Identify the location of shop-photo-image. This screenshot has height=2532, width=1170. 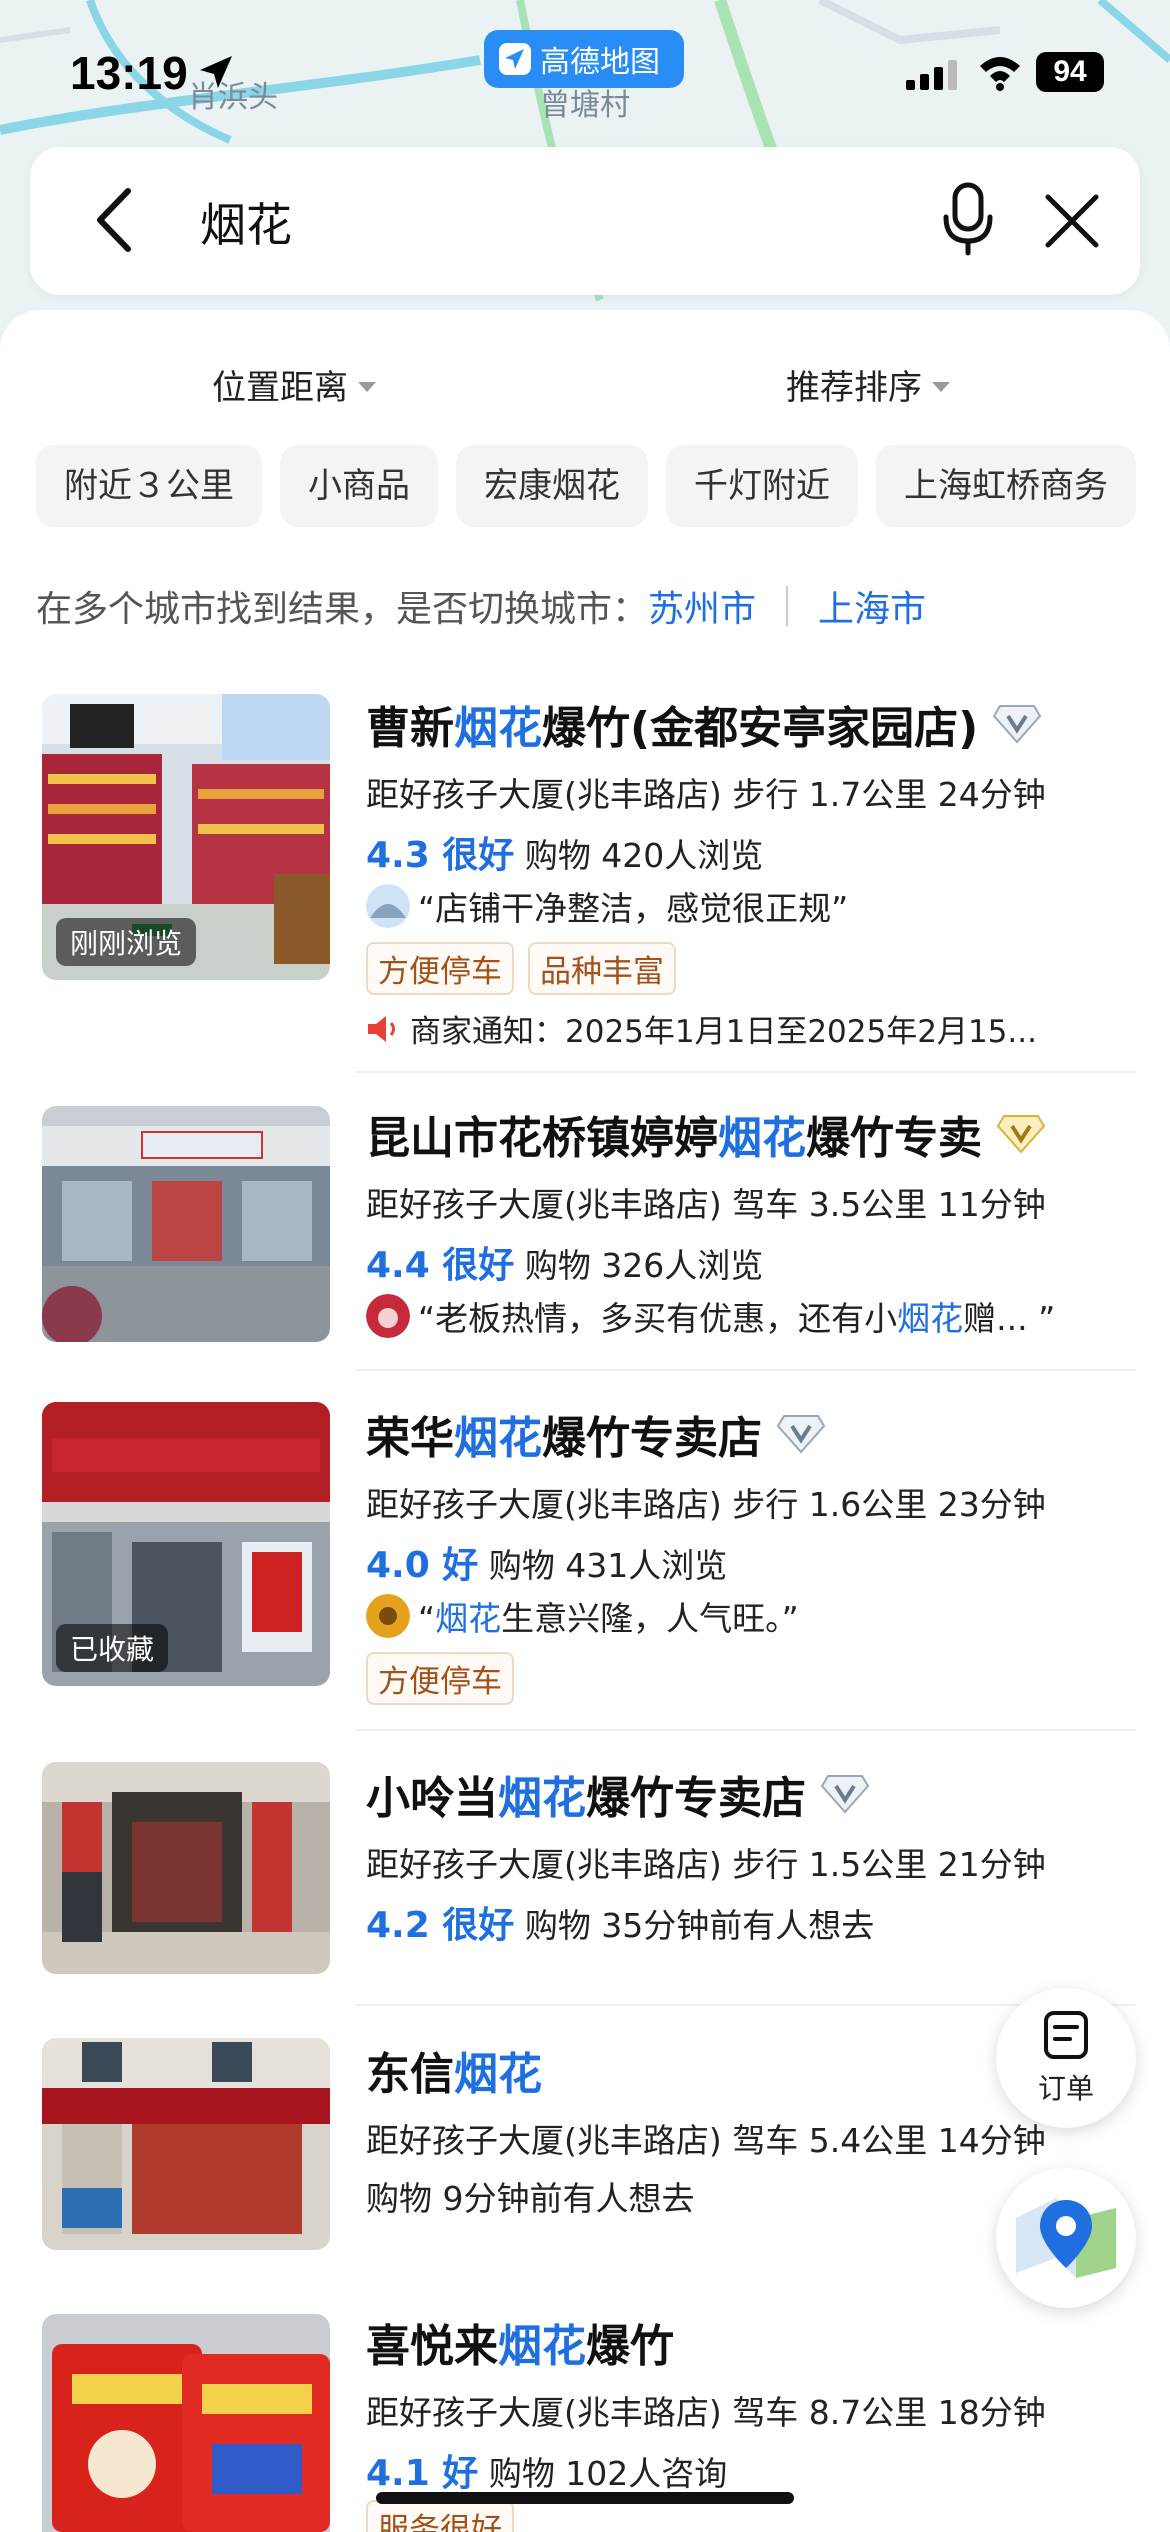
(186, 1224).